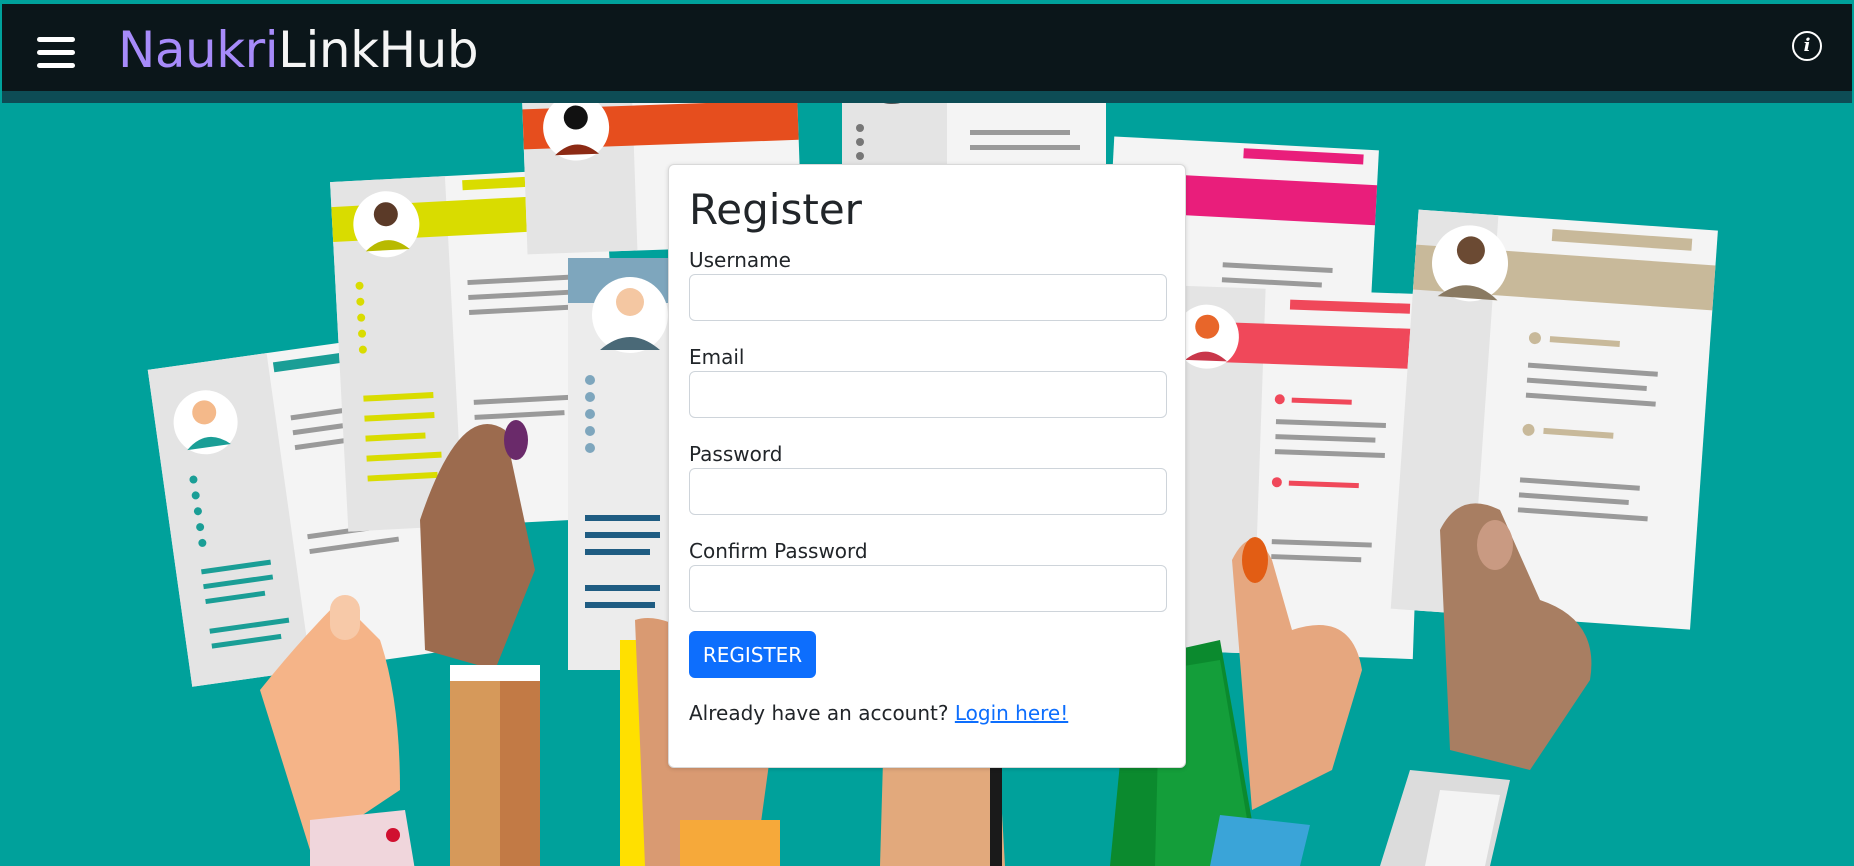 The height and width of the screenshot is (866, 1854). I want to click on brand-logo: NaukriLinkHub, so click(298, 50).